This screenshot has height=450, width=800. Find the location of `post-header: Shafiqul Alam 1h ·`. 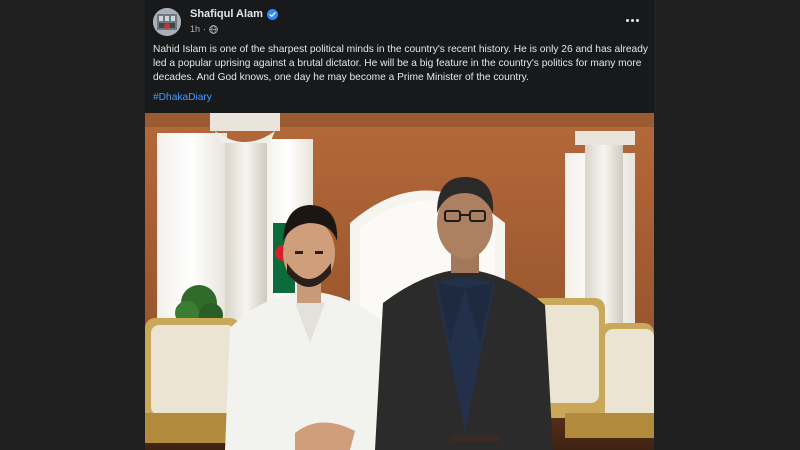

post-header: Shafiqul Alam 1h · is located at coordinates (399, 20).